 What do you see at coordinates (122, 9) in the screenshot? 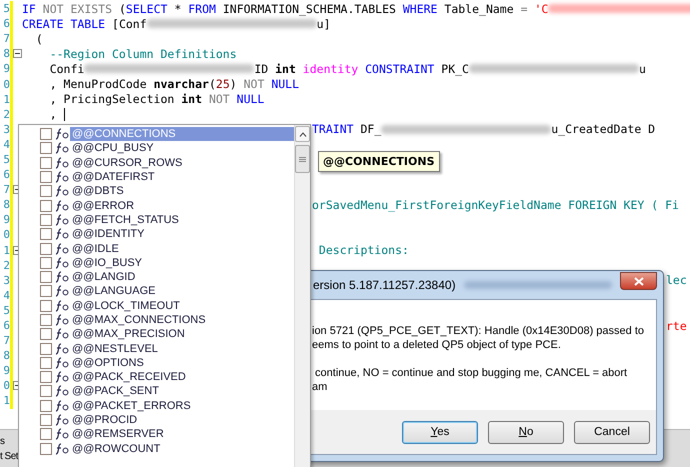
I see `code-token: (` at bounding box center [122, 9].